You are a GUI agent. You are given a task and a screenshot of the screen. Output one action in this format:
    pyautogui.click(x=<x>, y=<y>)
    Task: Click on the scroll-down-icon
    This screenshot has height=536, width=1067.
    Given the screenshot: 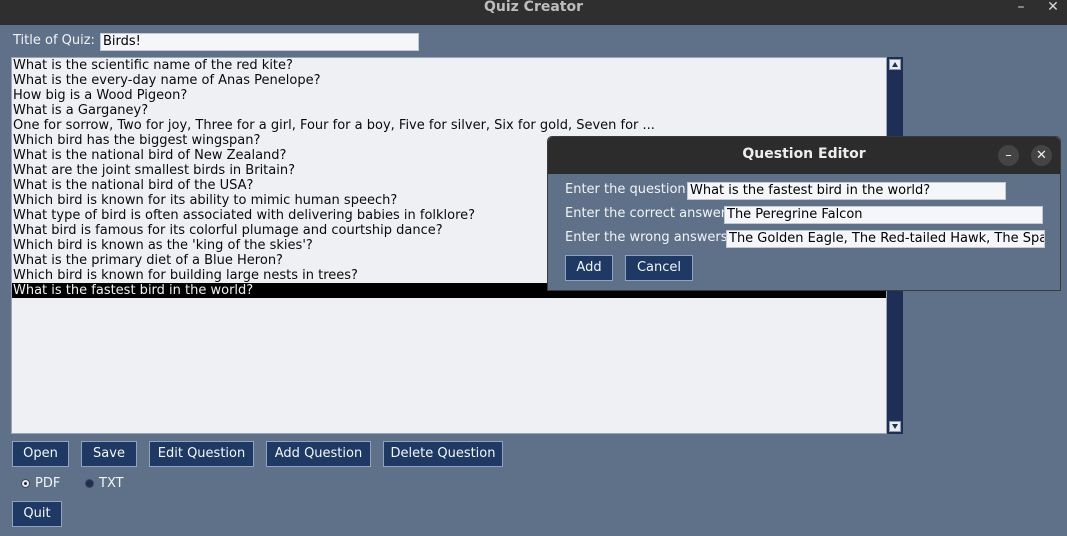 What is the action you would take?
    pyautogui.click(x=895, y=426)
    